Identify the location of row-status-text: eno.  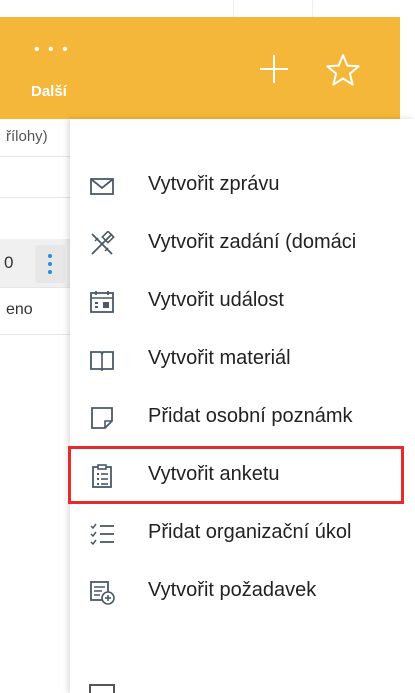
(19, 309).